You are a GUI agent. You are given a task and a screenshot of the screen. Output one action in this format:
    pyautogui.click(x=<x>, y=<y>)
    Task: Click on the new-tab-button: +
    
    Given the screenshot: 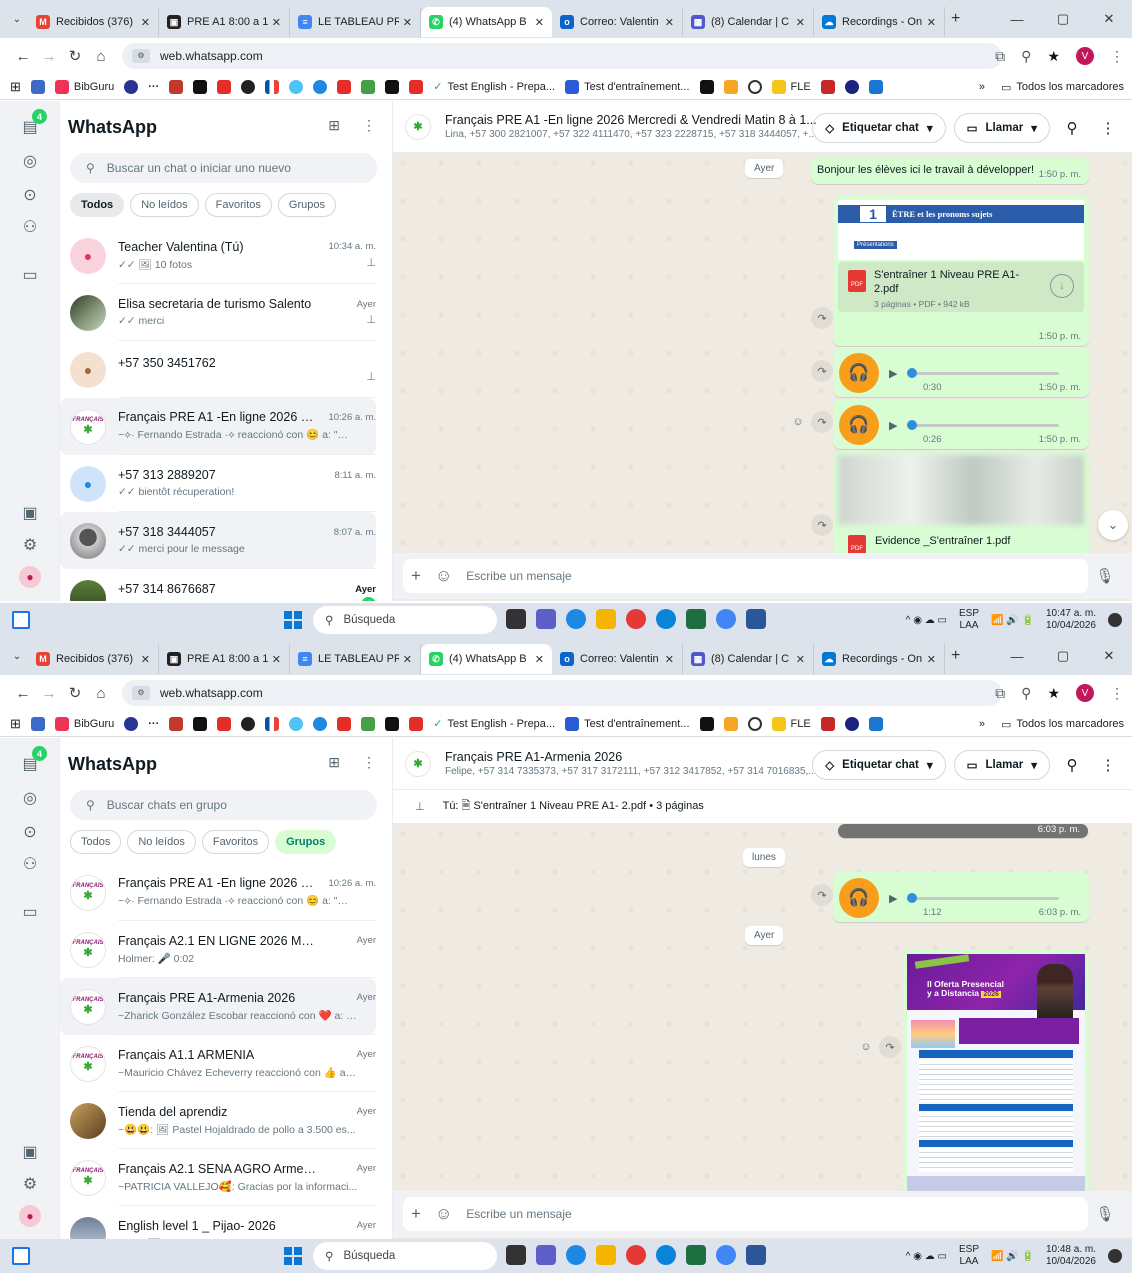 What is the action you would take?
    pyautogui.click(x=955, y=656)
    